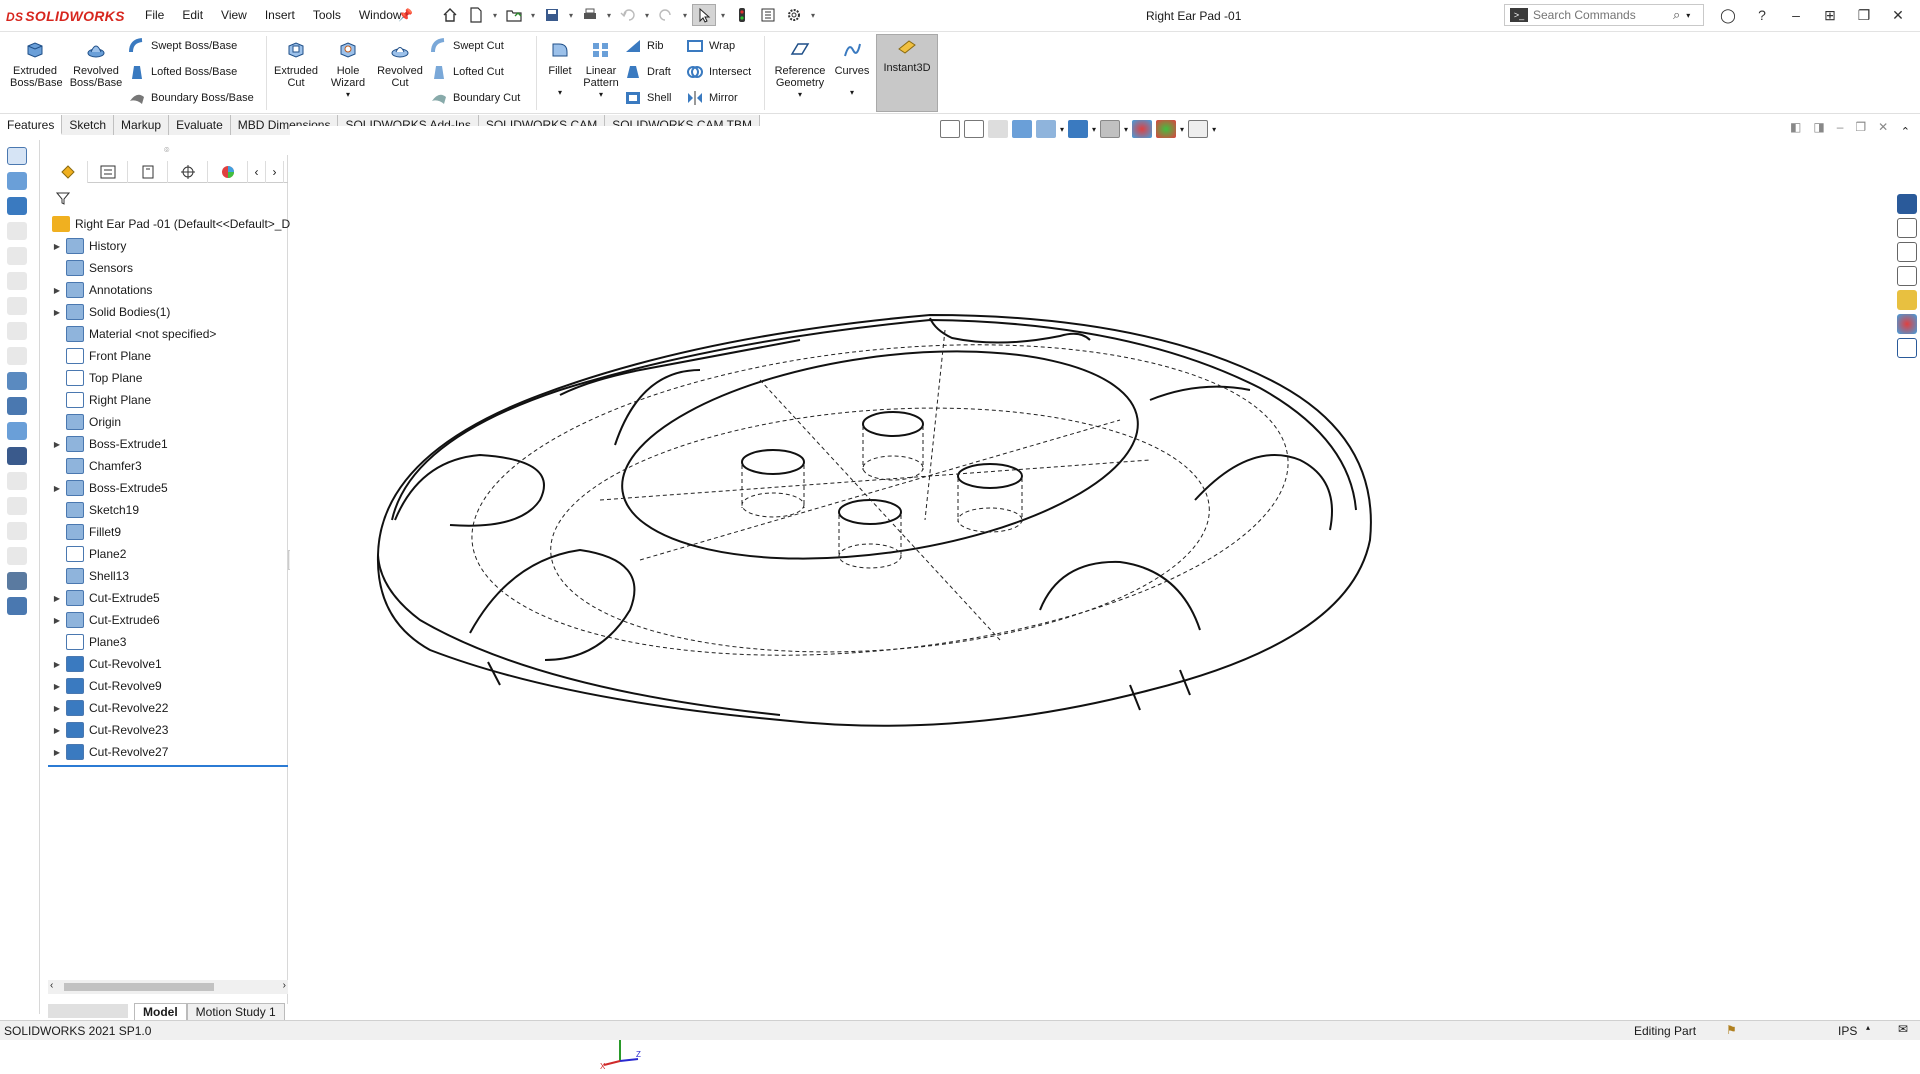 The height and width of the screenshot is (1074, 1920). What do you see at coordinates (1731, 1030) in the screenshot?
I see `rebuild-status-icon: ⚑` at bounding box center [1731, 1030].